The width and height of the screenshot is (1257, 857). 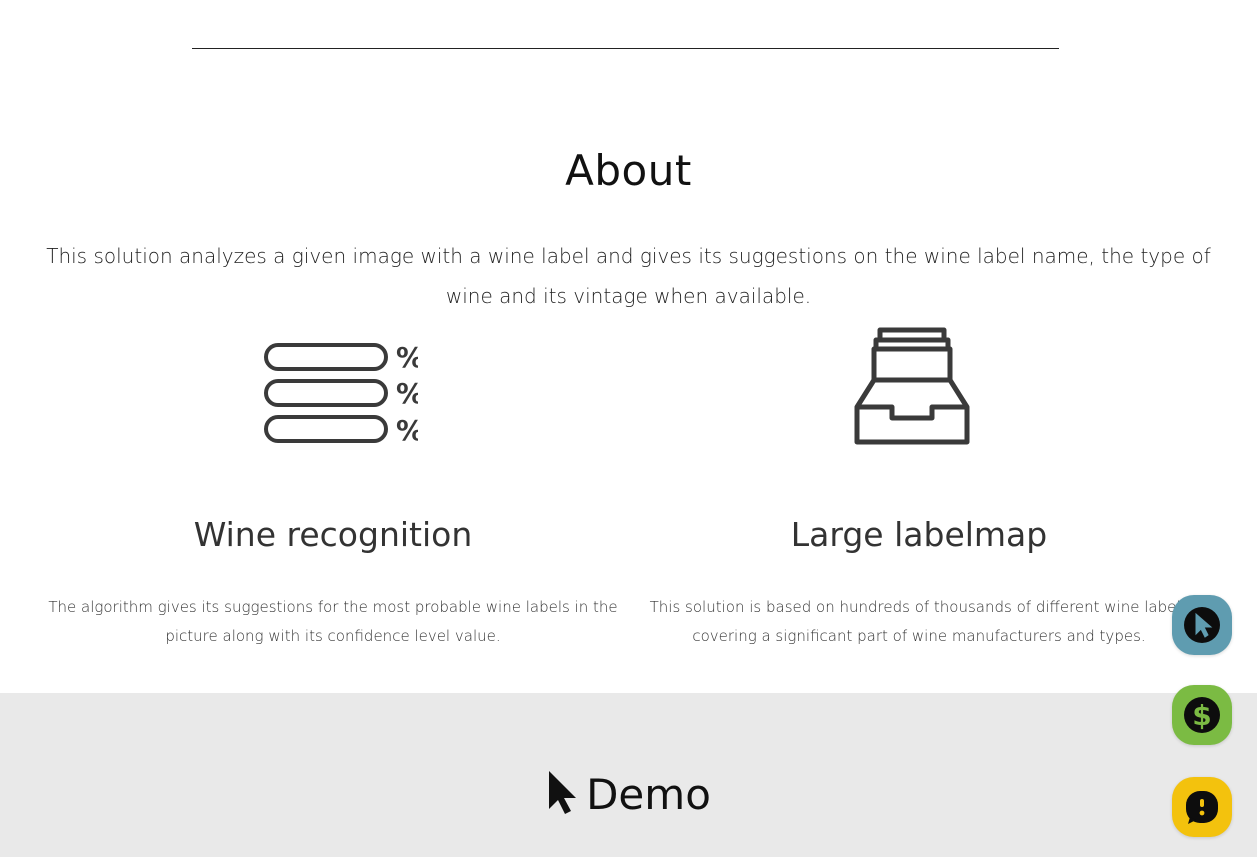 I want to click on floating-chat-button, so click(x=1202, y=807).